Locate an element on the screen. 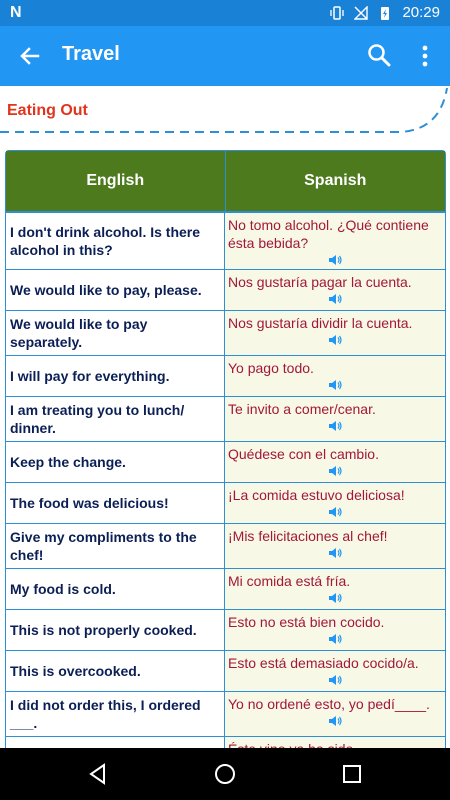  spanish-phrase-cell: Yo no ordené esto, yo pedí____. is located at coordinates (335, 714).